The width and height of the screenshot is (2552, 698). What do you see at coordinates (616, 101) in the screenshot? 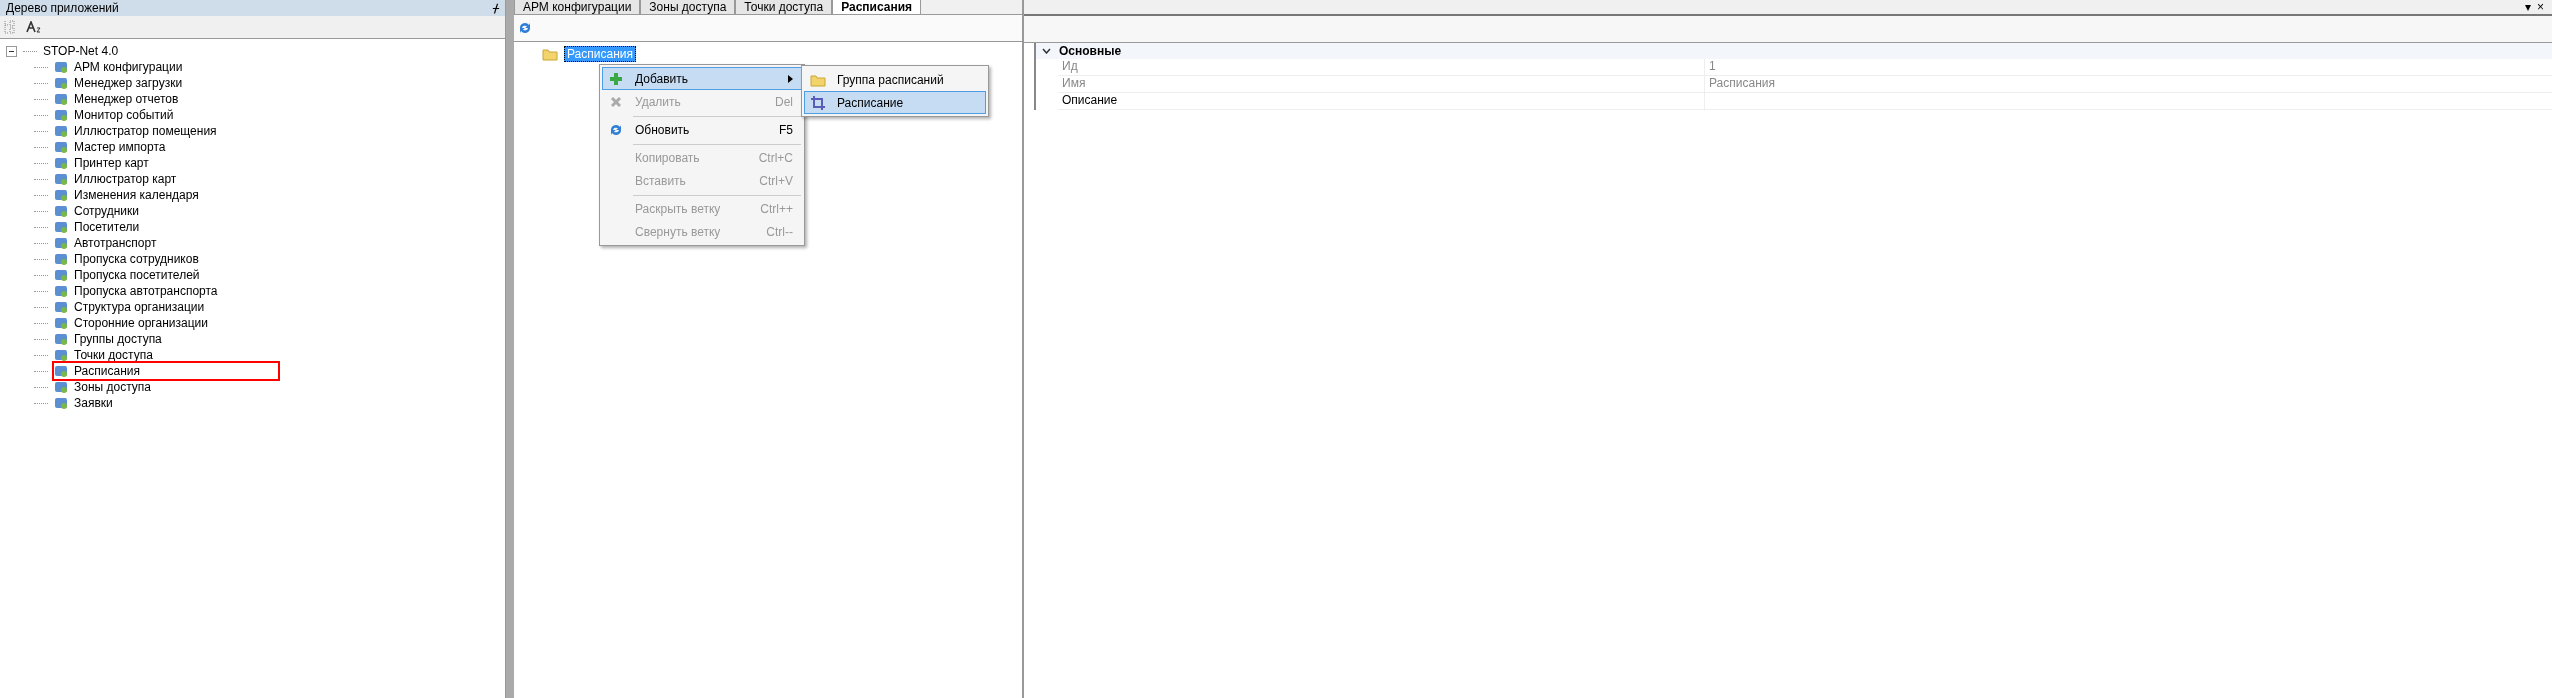
I see `cross-icon` at bounding box center [616, 101].